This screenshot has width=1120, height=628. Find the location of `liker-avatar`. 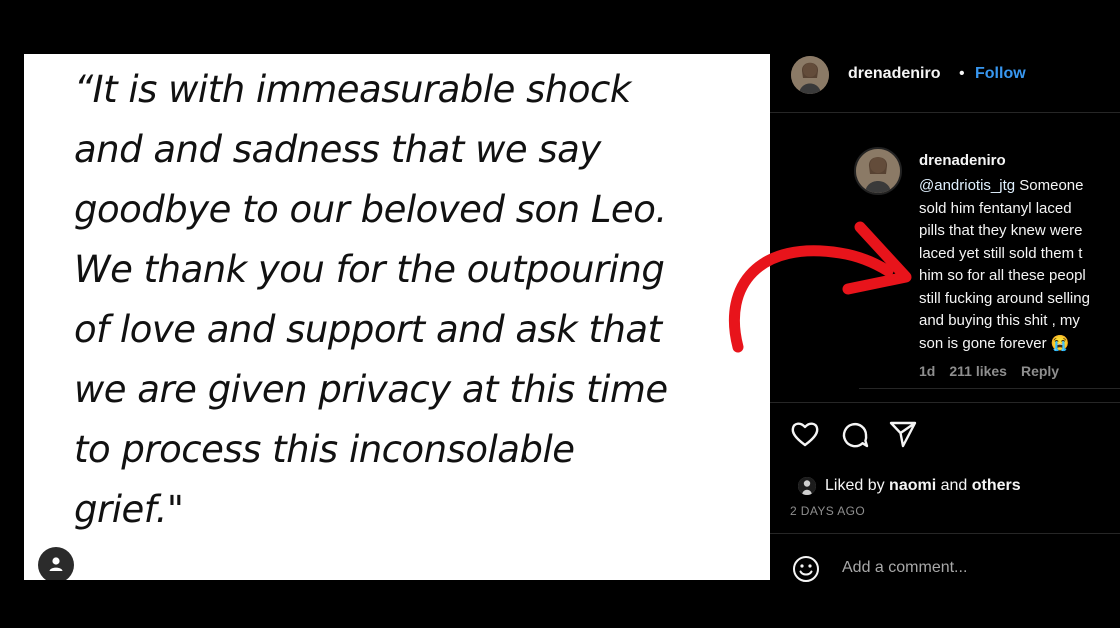

liker-avatar is located at coordinates (807, 486).